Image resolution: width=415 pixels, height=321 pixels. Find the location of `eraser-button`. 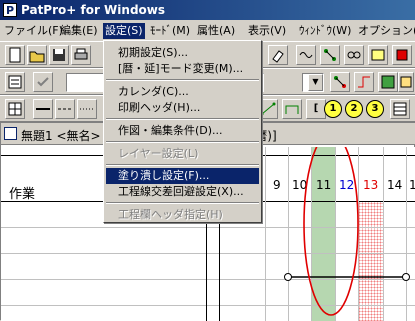

eraser-button is located at coordinates (278, 55).